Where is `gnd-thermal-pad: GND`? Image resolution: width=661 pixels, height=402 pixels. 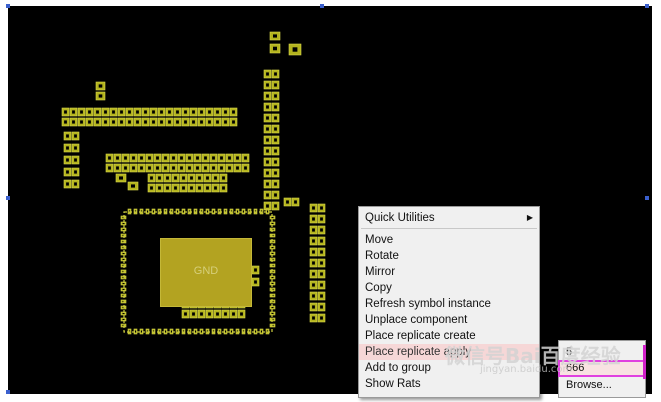
gnd-thermal-pad: GND is located at coordinates (206, 272).